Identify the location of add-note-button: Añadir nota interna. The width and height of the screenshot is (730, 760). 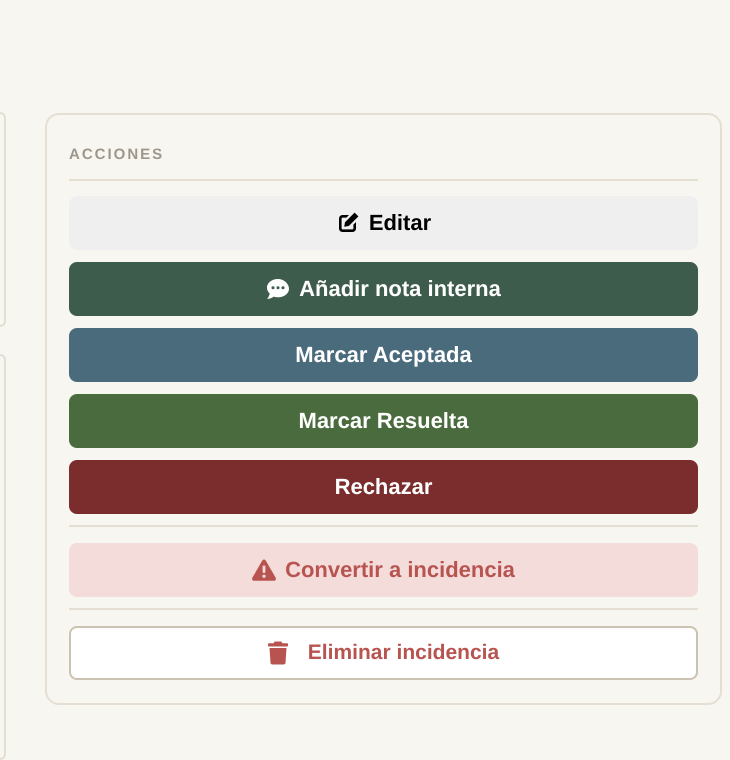
(383, 289).